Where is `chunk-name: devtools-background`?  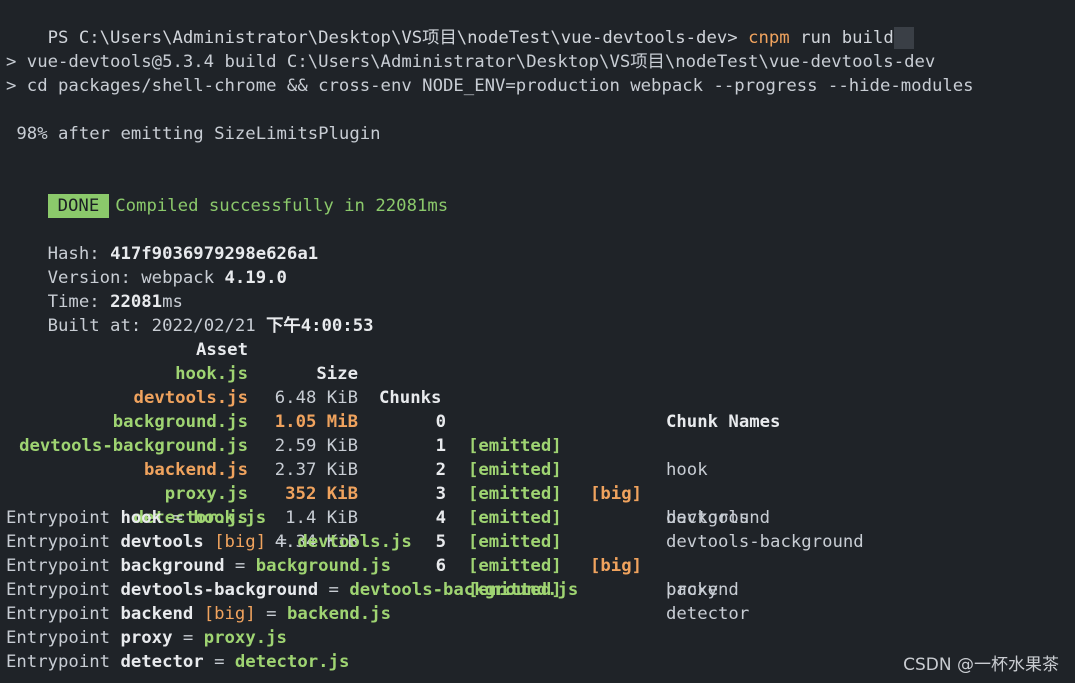
chunk-name: devtools-background is located at coordinates (765, 542).